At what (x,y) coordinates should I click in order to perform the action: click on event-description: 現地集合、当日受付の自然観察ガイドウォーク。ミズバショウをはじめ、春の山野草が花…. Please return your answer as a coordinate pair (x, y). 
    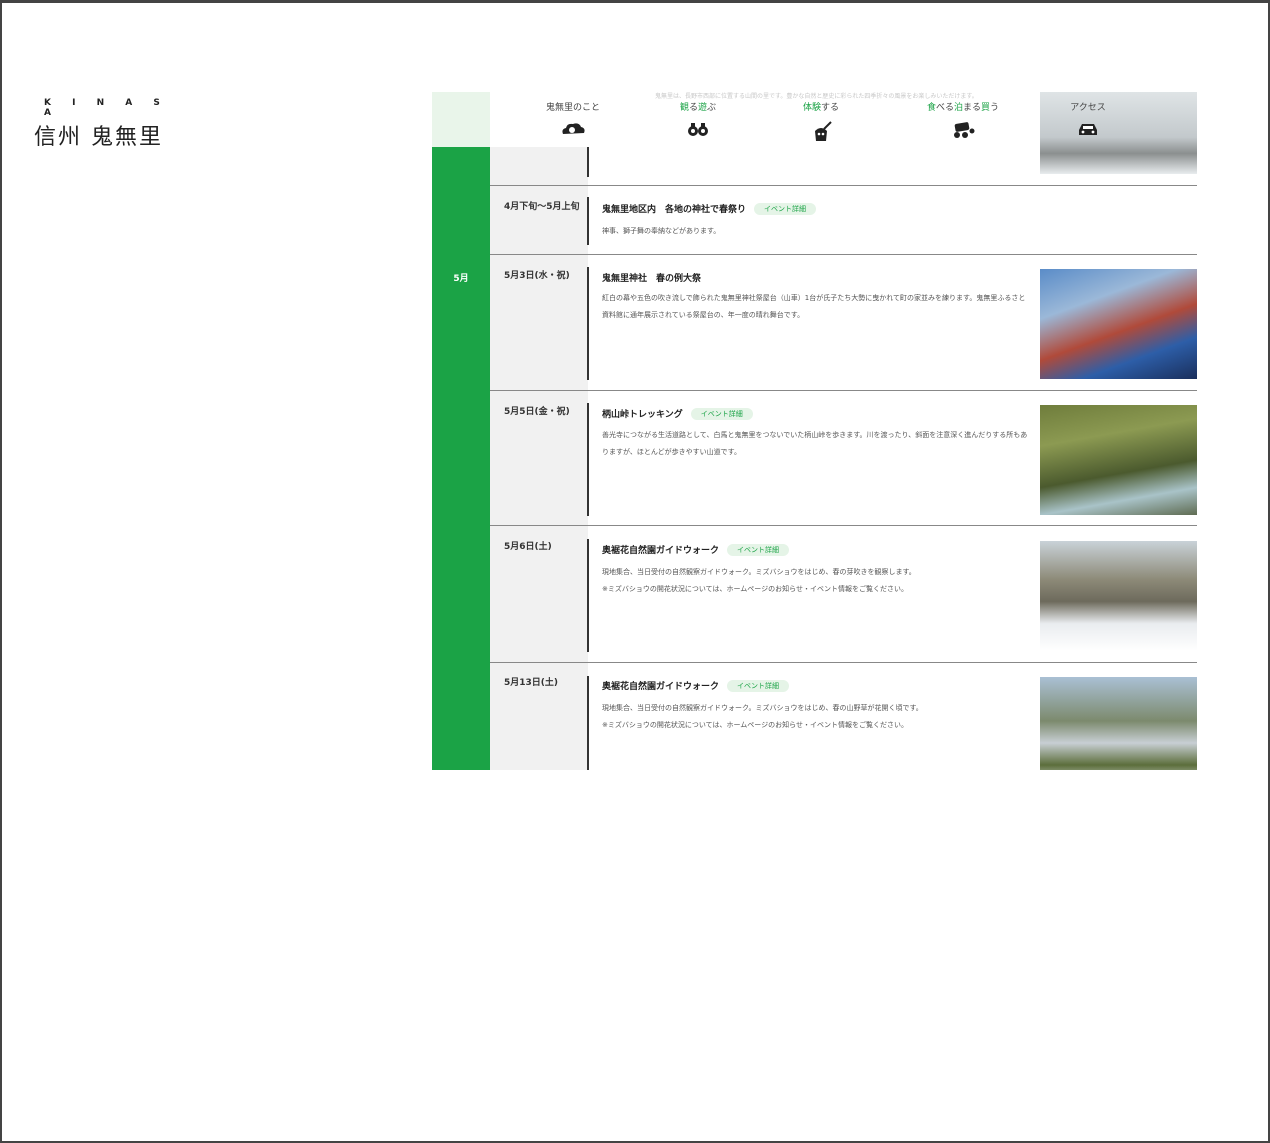
    Looking at the image, I should click on (762, 716).